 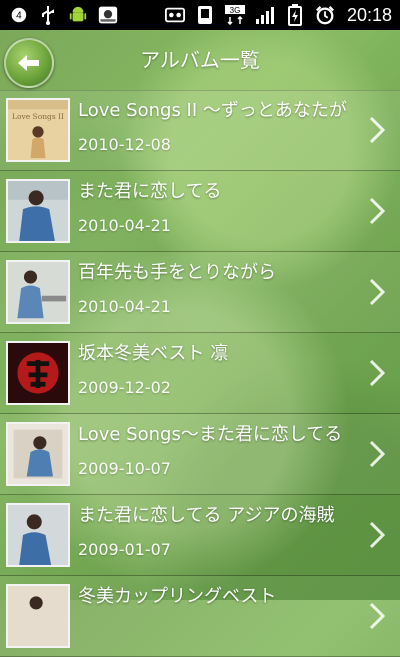 What do you see at coordinates (38, 130) in the screenshot?
I see `album-cover: Love Songs II` at bounding box center [38, 130].